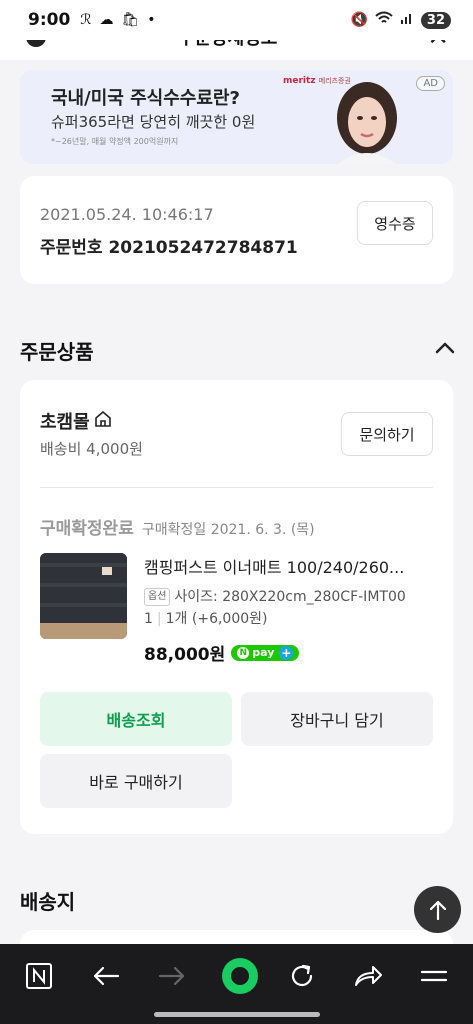 This screenshot has height=1024, width=473. Describe the element at coordinates (387, 434) in the screenshot. I see `inquire-button: 문의하기` at that location.